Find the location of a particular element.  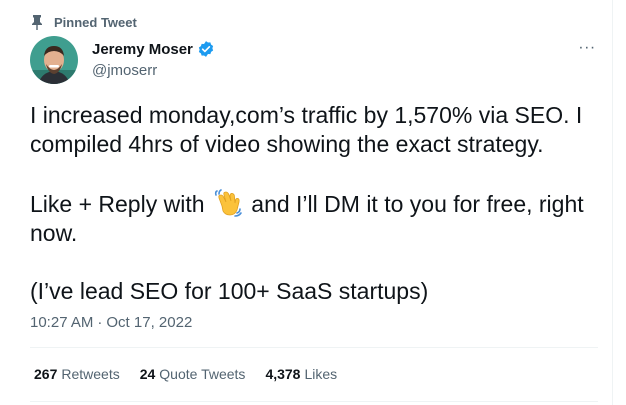

pinned-indicator: Pinned Tweet is located at coordinates (83, 22).